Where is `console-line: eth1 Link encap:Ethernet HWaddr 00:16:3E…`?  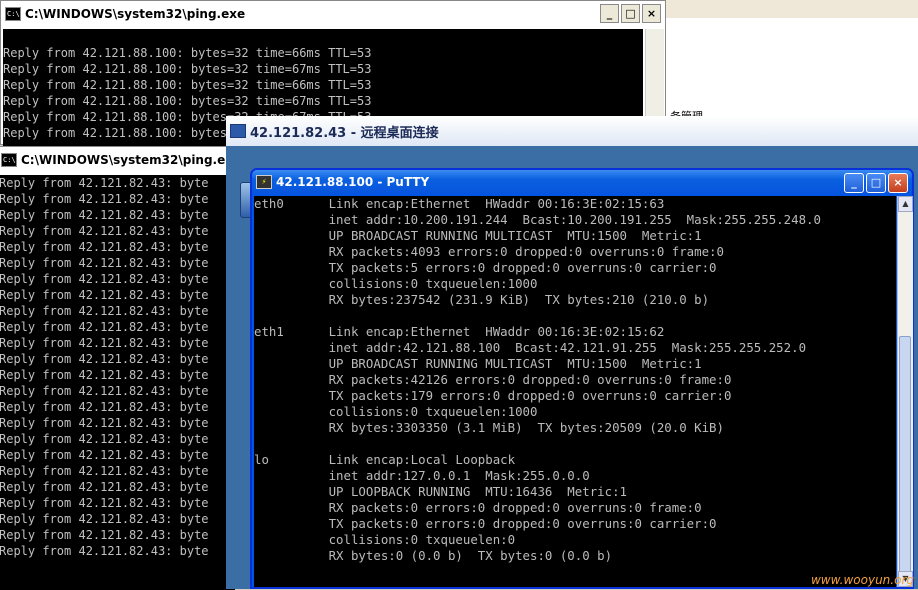
console-line: eth1 Link encap:Ethernet HWaddr 00:16:3E… is located at coordinates (459, 331).